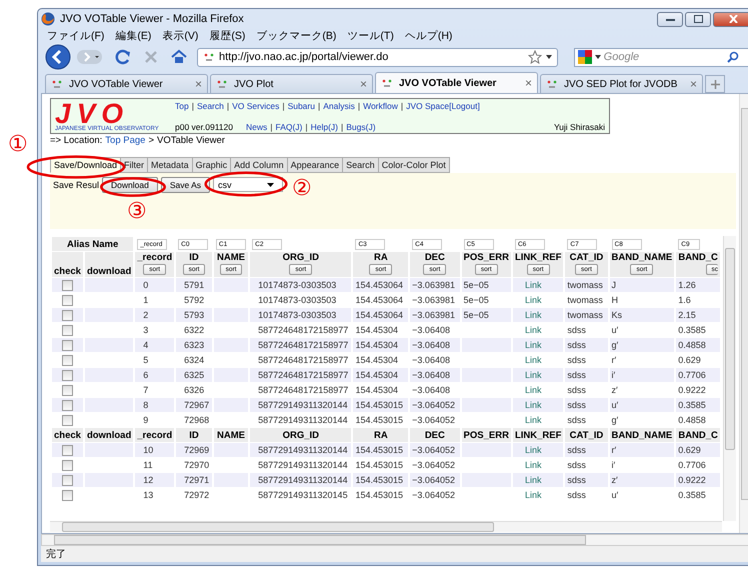 This screenshot has width=748, height=569. I want to click on table-cell: 154.453015, so click(379, 495).